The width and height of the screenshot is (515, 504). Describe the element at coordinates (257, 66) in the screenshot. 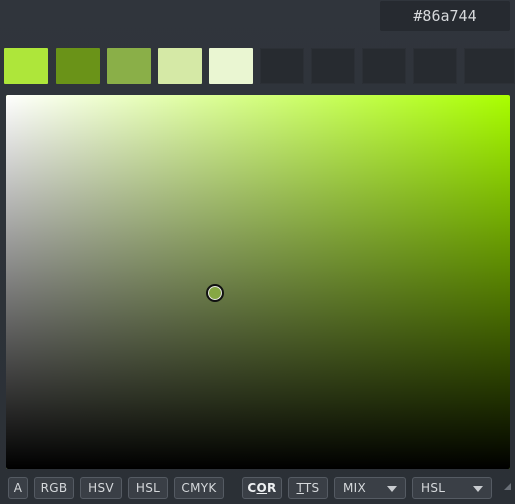

I see `swatch-row` at that location.